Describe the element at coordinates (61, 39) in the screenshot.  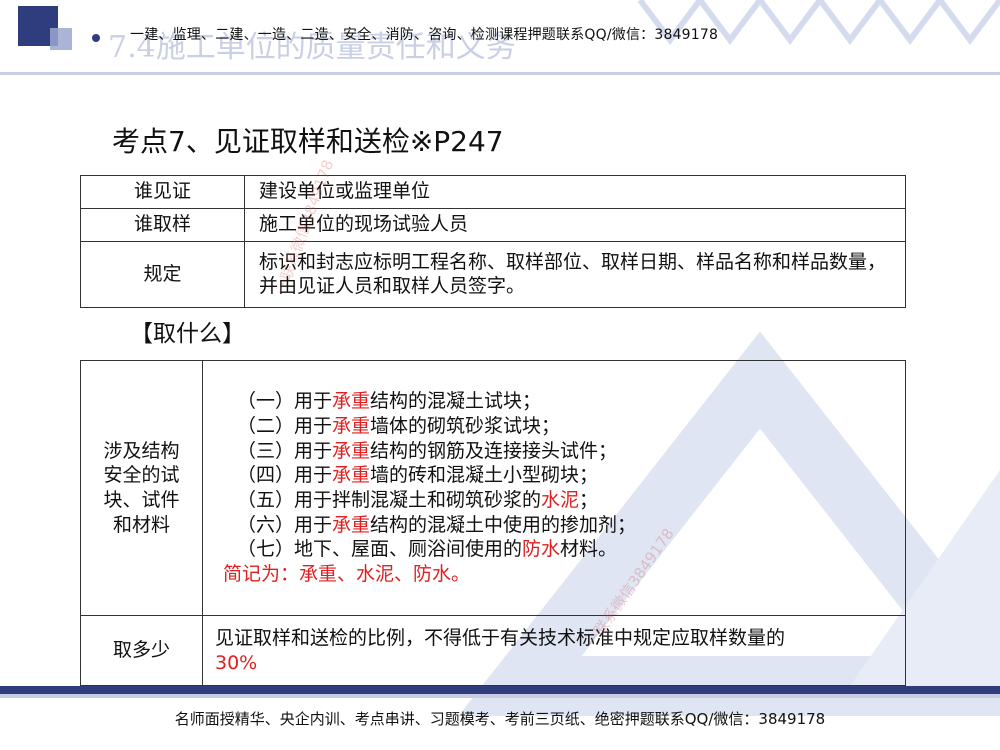
I see `corner-square-light` at that location.